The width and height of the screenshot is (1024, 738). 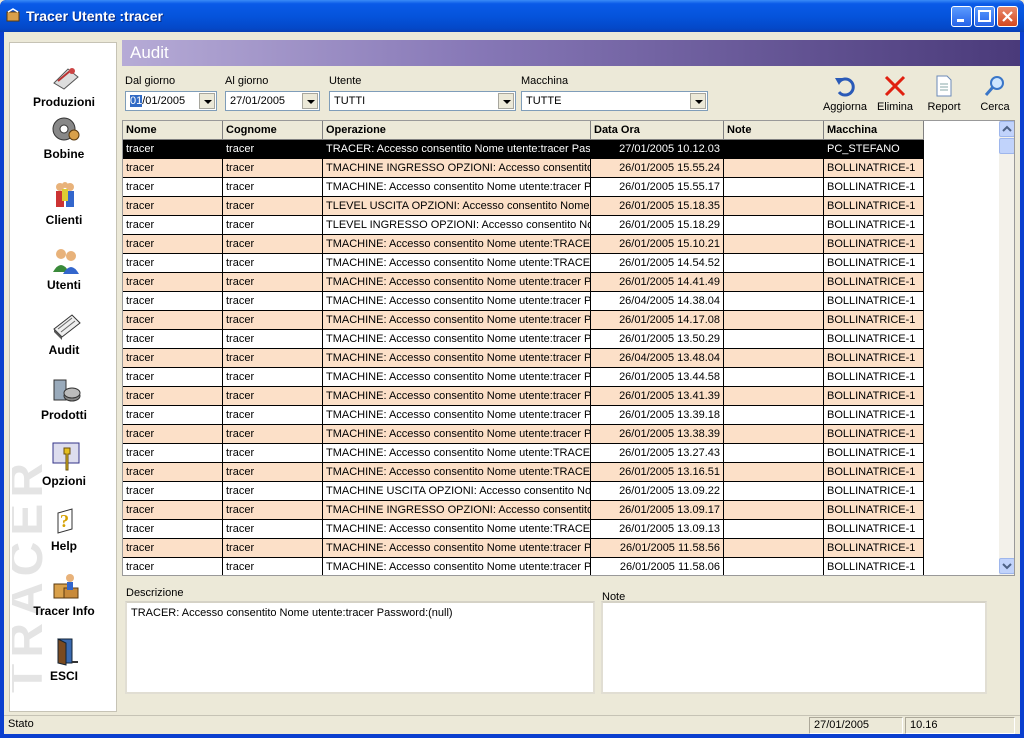 What do you see at coordinates (63, 546) in the screenshot?
I see `sidebar-item-label: Help` at bounding box center [63, 546].